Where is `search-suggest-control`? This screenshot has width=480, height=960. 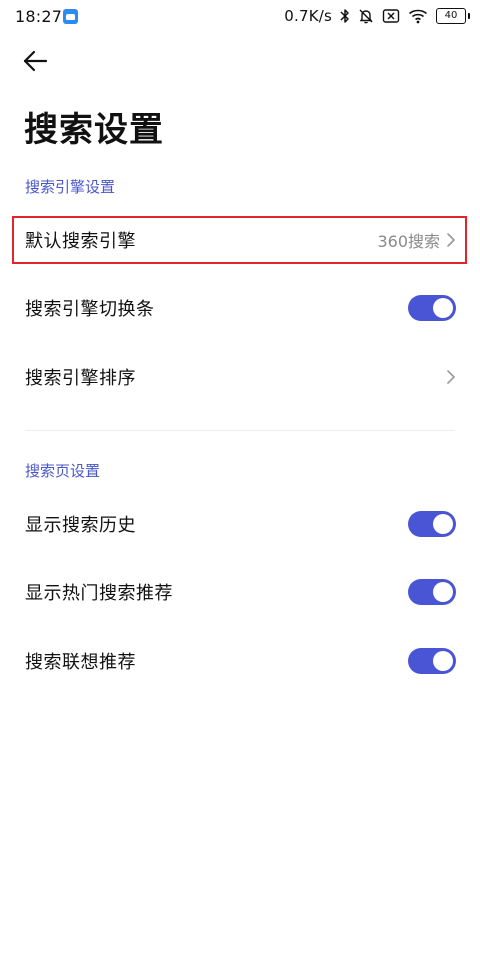 search-suggest-control is located at coordinates (432, 661).